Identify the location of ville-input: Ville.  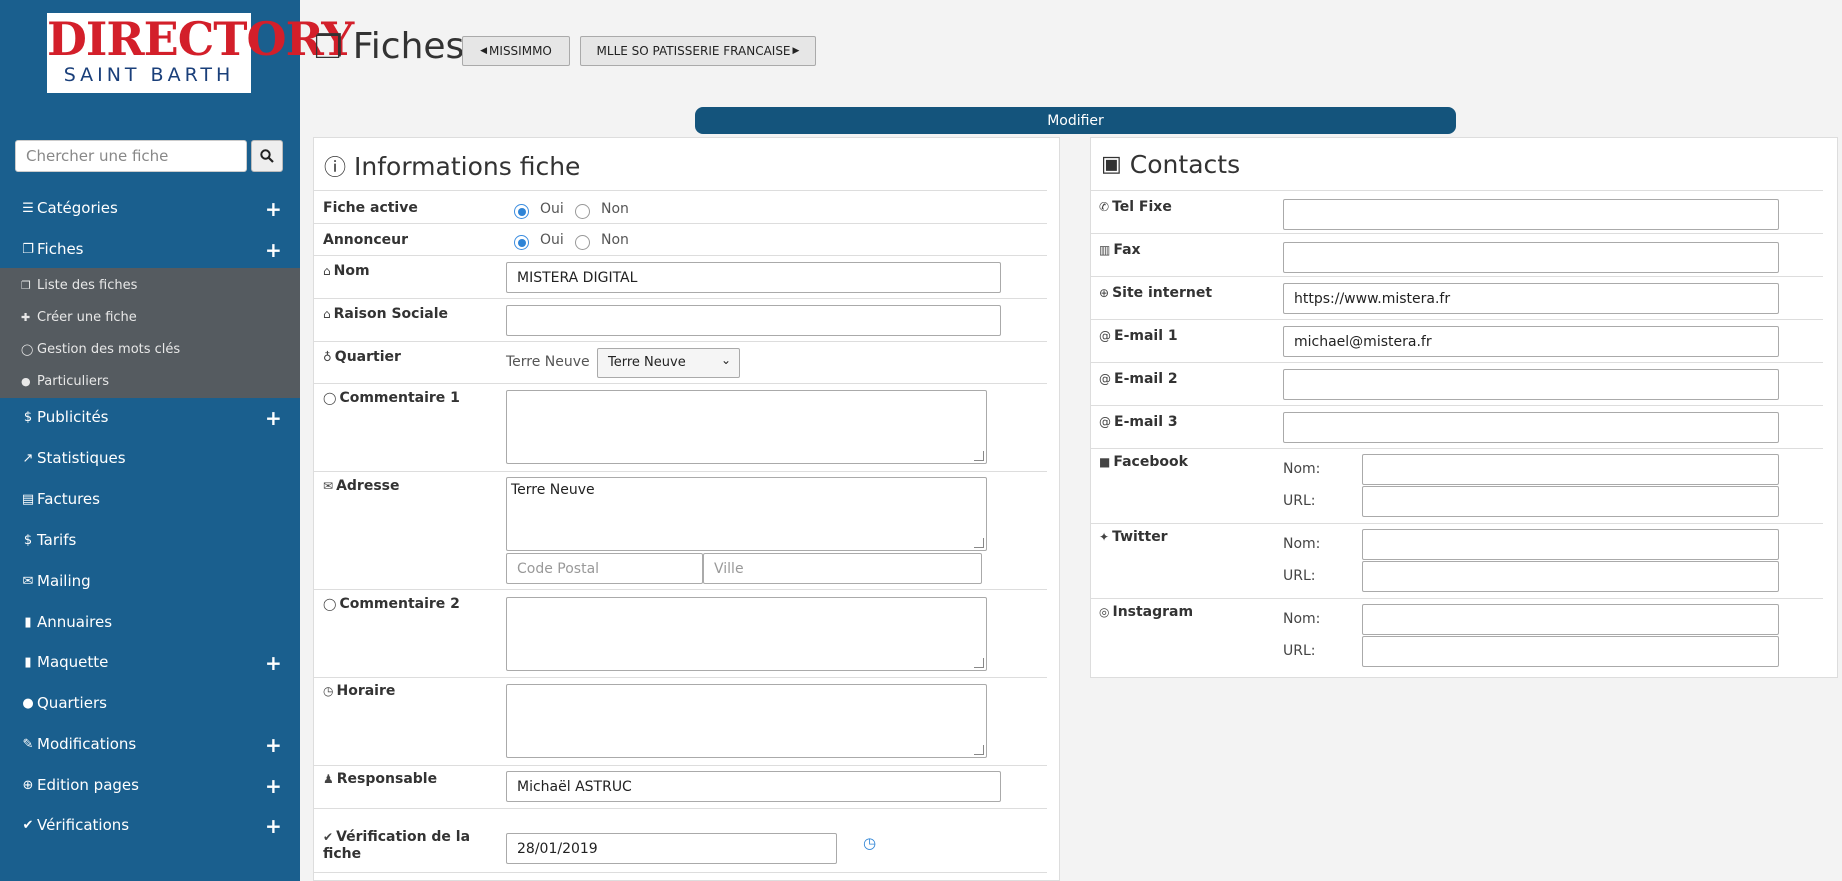
(842, 568).